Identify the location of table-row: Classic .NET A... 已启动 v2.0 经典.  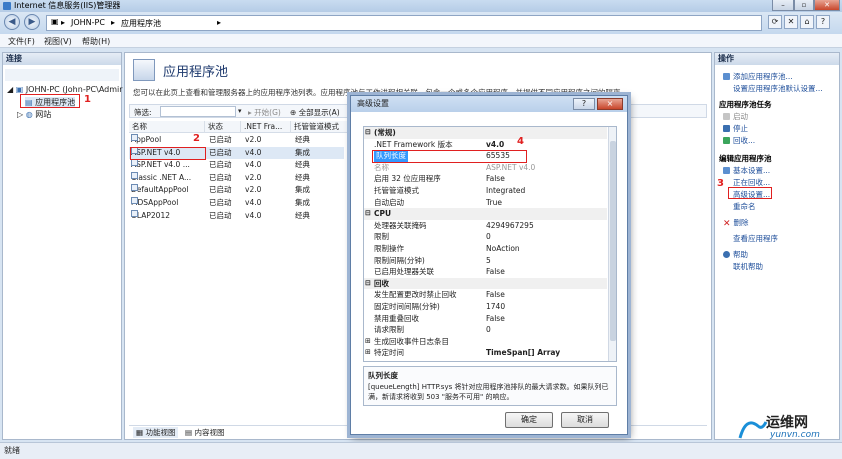
(236, 177).